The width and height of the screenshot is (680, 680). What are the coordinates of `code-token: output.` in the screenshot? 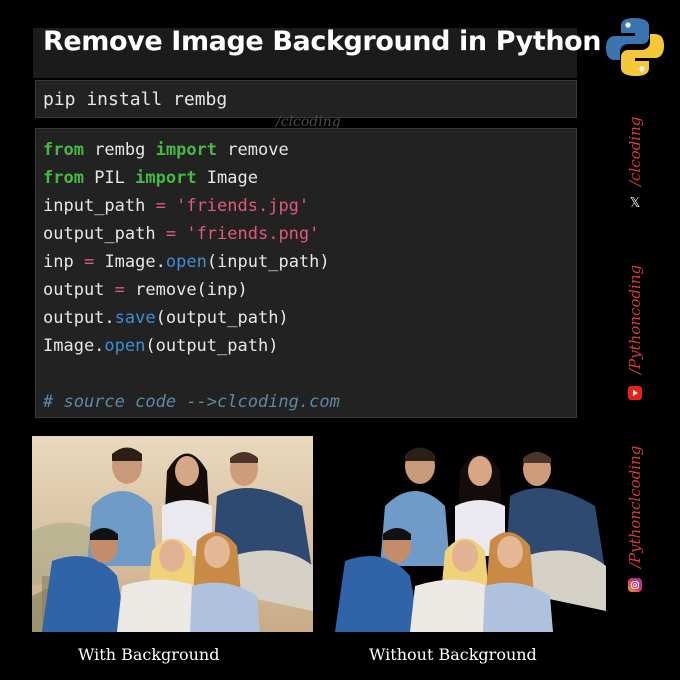 It's located at (79, 318).